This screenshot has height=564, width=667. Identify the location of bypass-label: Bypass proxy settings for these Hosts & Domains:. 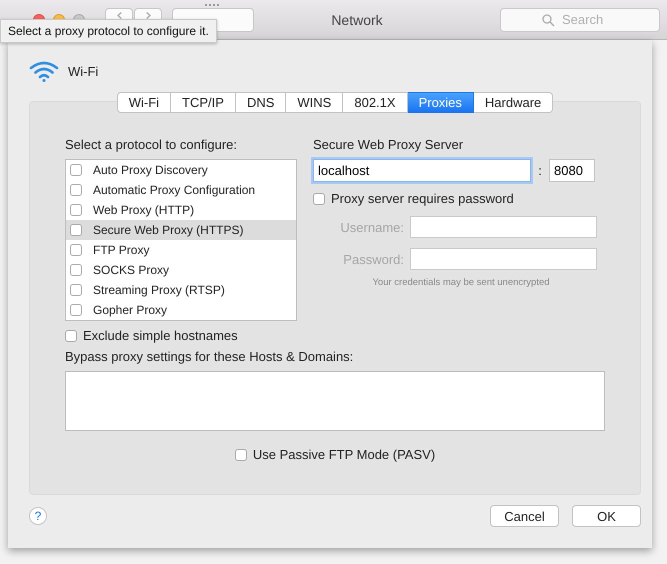
(209, 357).